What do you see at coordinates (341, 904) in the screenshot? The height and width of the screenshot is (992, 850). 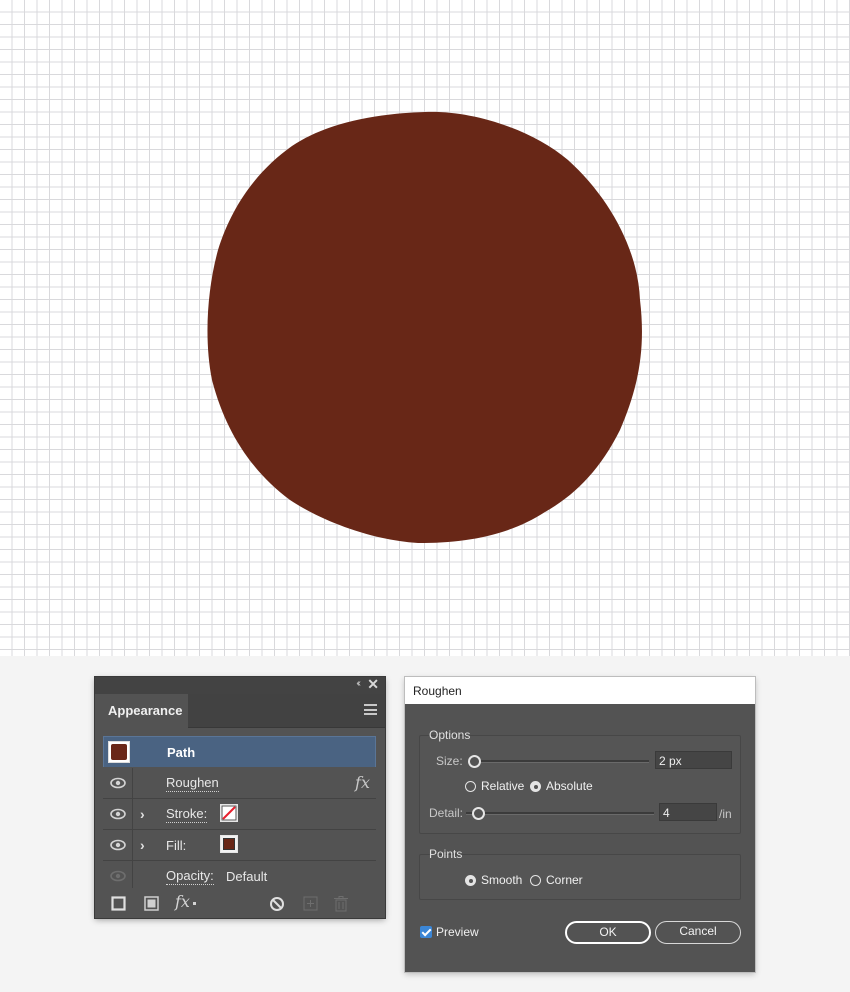 I see `trash-icon` at bounding box center [341, 904].